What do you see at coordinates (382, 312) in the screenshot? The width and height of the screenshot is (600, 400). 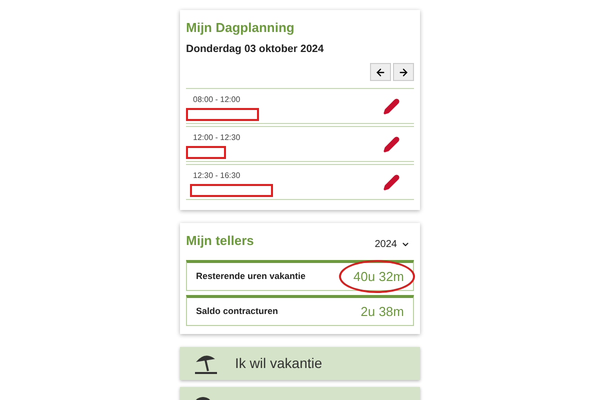 I see `counter-value: 2u 38m` at bounding box center [382, 312].